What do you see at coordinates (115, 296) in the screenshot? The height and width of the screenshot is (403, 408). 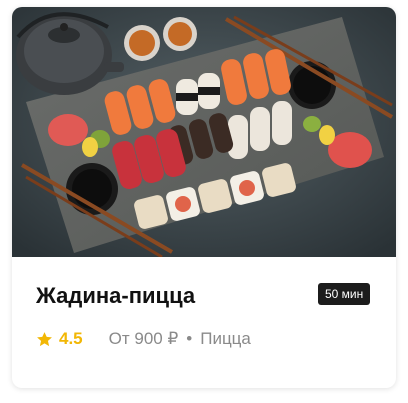 I see `restaurant-name: Жадина-пицца` at bounding box center [115, 296].